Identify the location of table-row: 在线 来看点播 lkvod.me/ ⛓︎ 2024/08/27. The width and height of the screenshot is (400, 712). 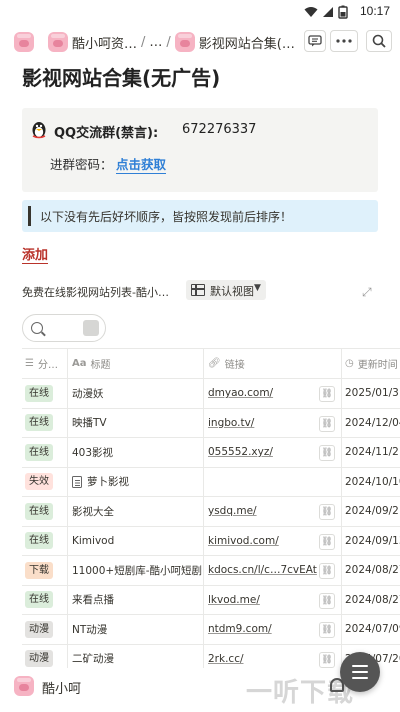
(211, 599).